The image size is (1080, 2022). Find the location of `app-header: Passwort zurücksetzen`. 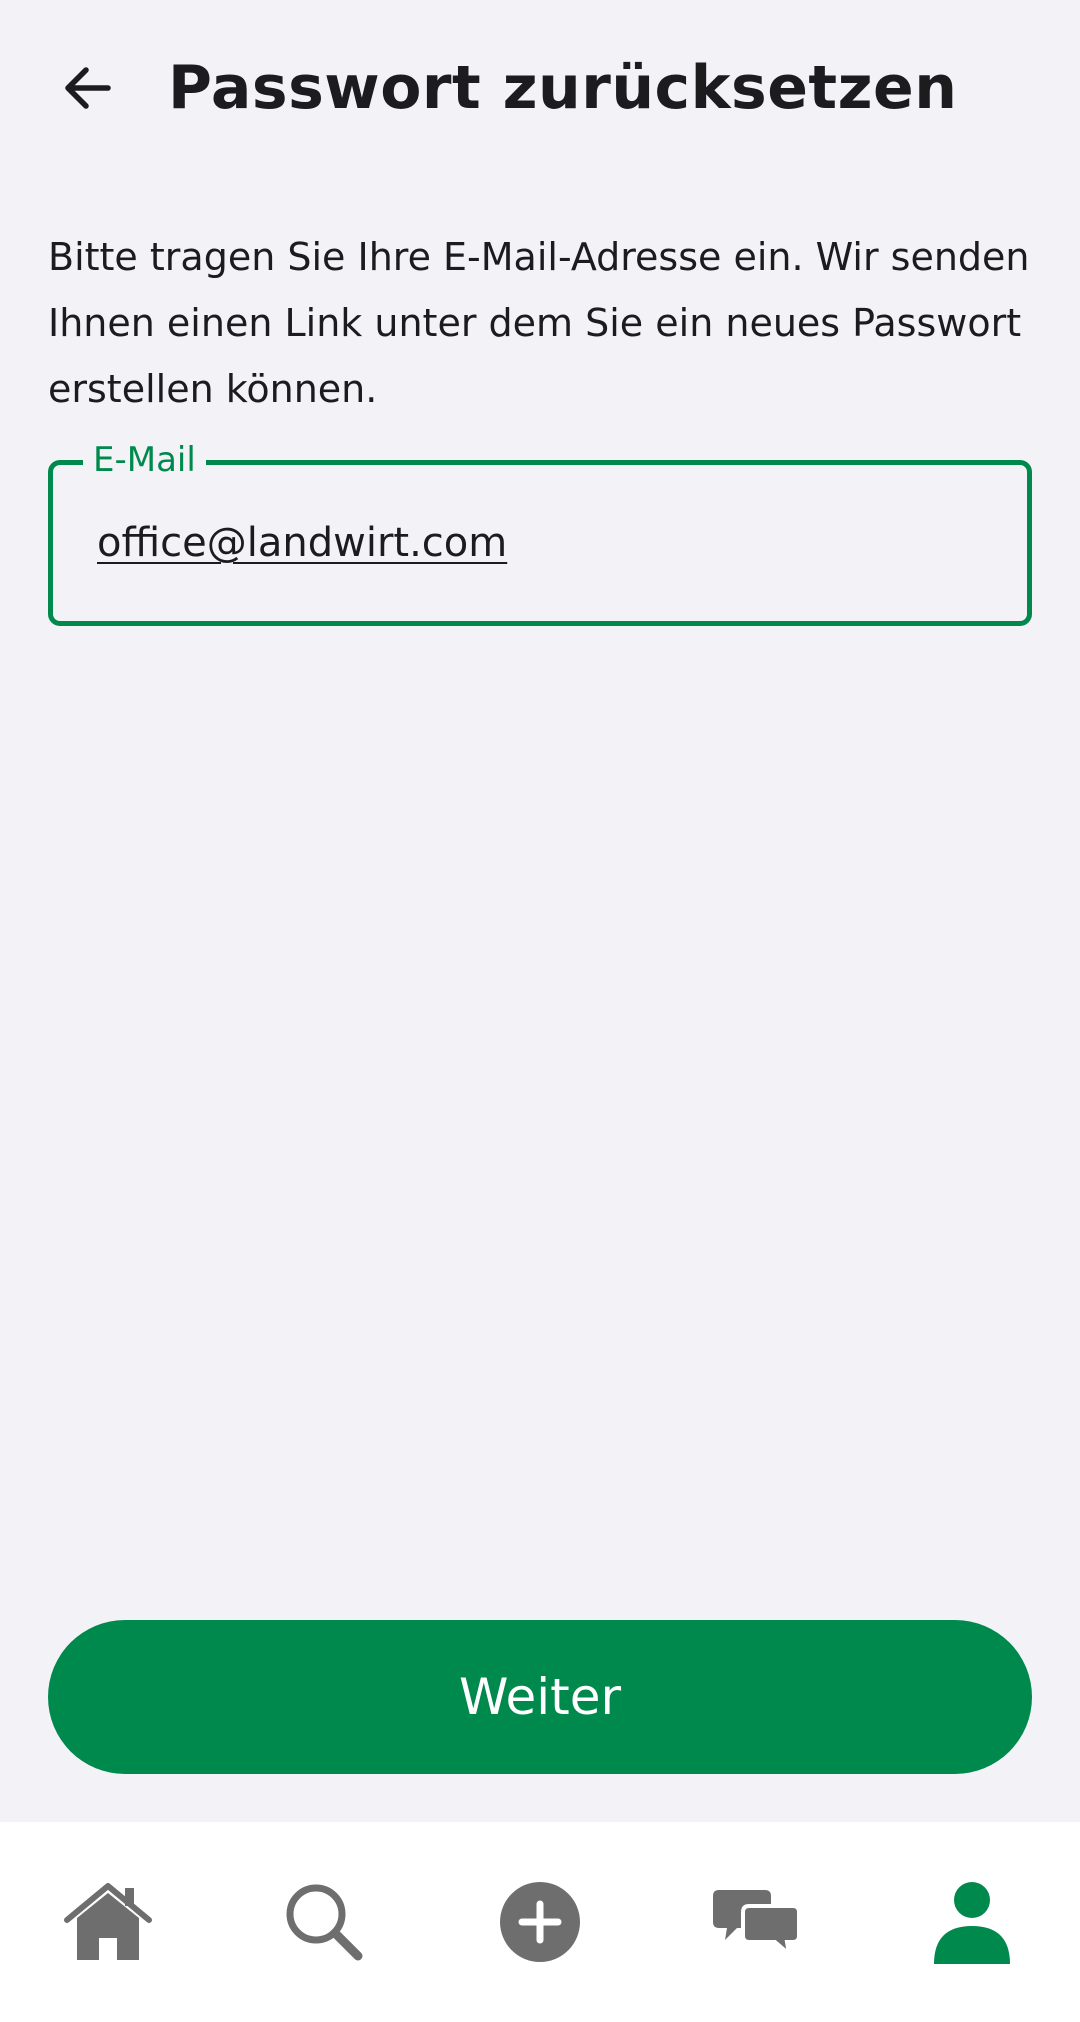

app-header: Passwort zurücksetzen is located at coordinates (540, 90).